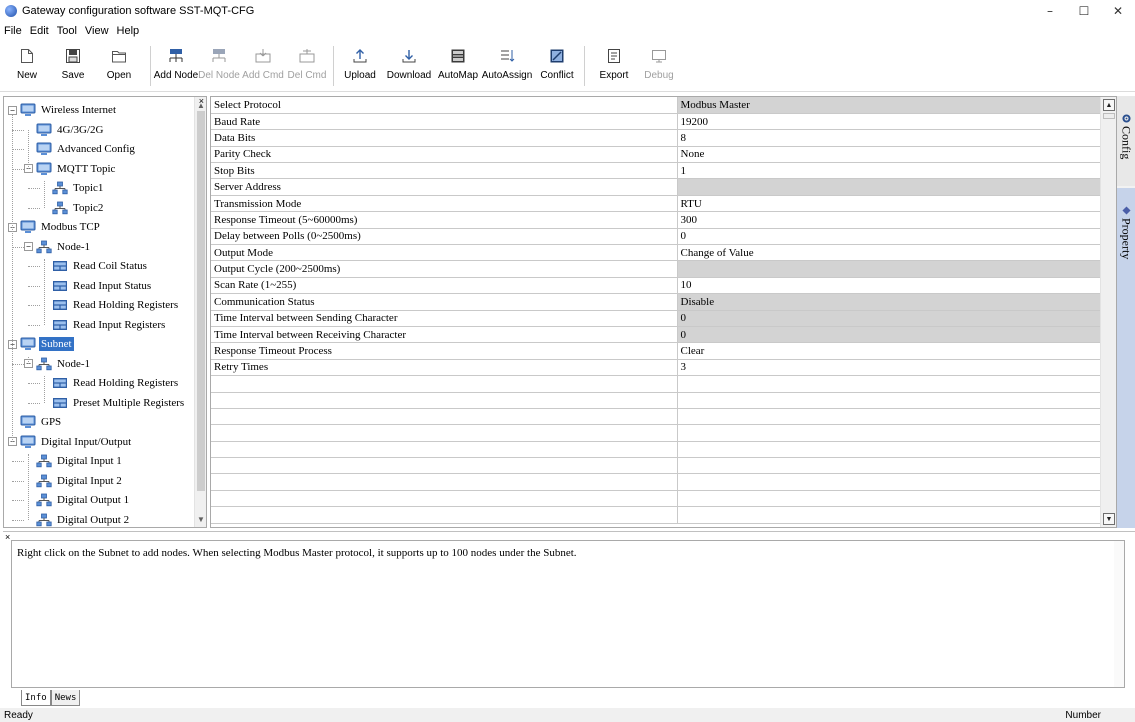 The image size is (1135, 722). What do you see at coordinates (41, 344) in the screenshot?
I see `tree-item: − Subnet` at bounding box center [41, 344].